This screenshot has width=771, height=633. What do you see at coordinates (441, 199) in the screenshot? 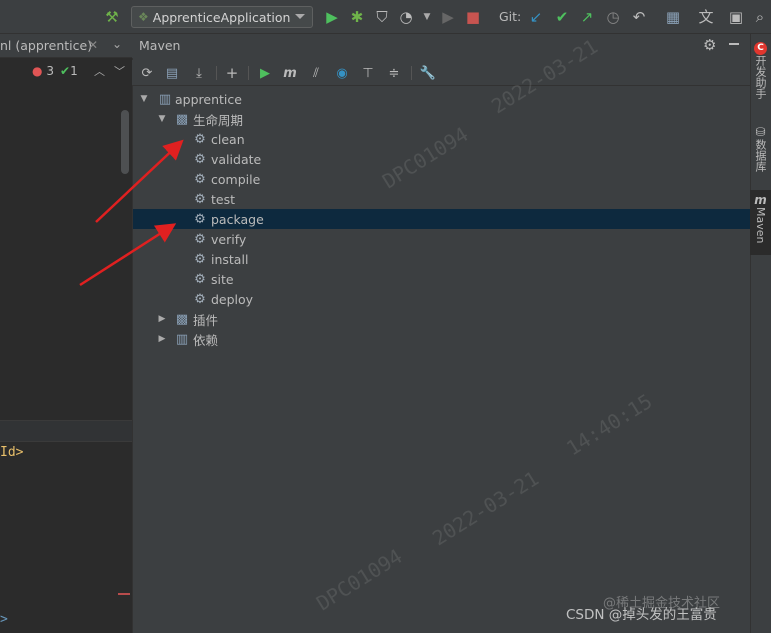
I see `lifecycle-phase-test: ⚙ test` at bounding box center [441, 199].